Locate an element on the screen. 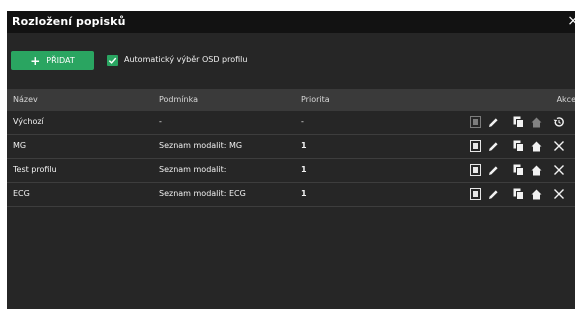 This screenshot has width=575, height=309. table-row: Test profilu Seznam modalit: 1 is located at coordinates (291, 171).